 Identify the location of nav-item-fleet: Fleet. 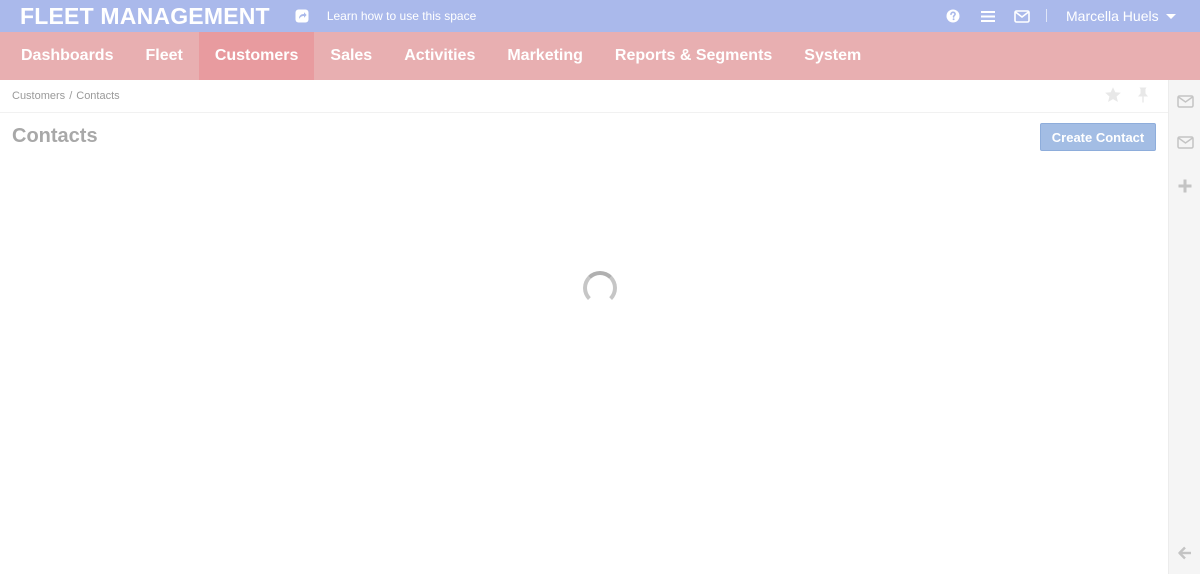
(163, 56).